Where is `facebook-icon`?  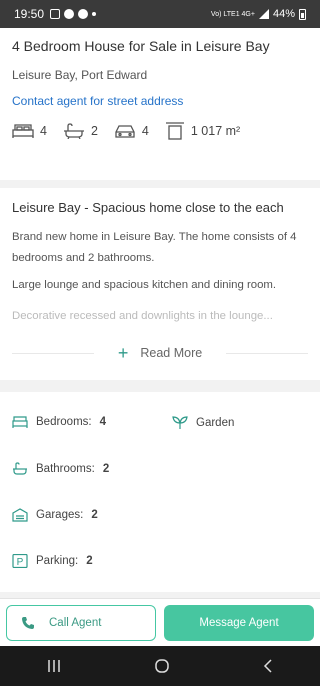 facebook-icon is located at coordinates (83, 14).